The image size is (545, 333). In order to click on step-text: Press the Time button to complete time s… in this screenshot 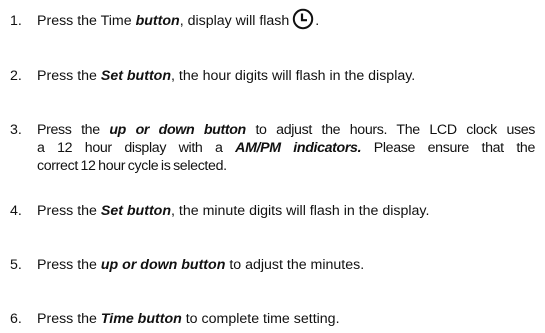, I will do `click(188, 319)`.